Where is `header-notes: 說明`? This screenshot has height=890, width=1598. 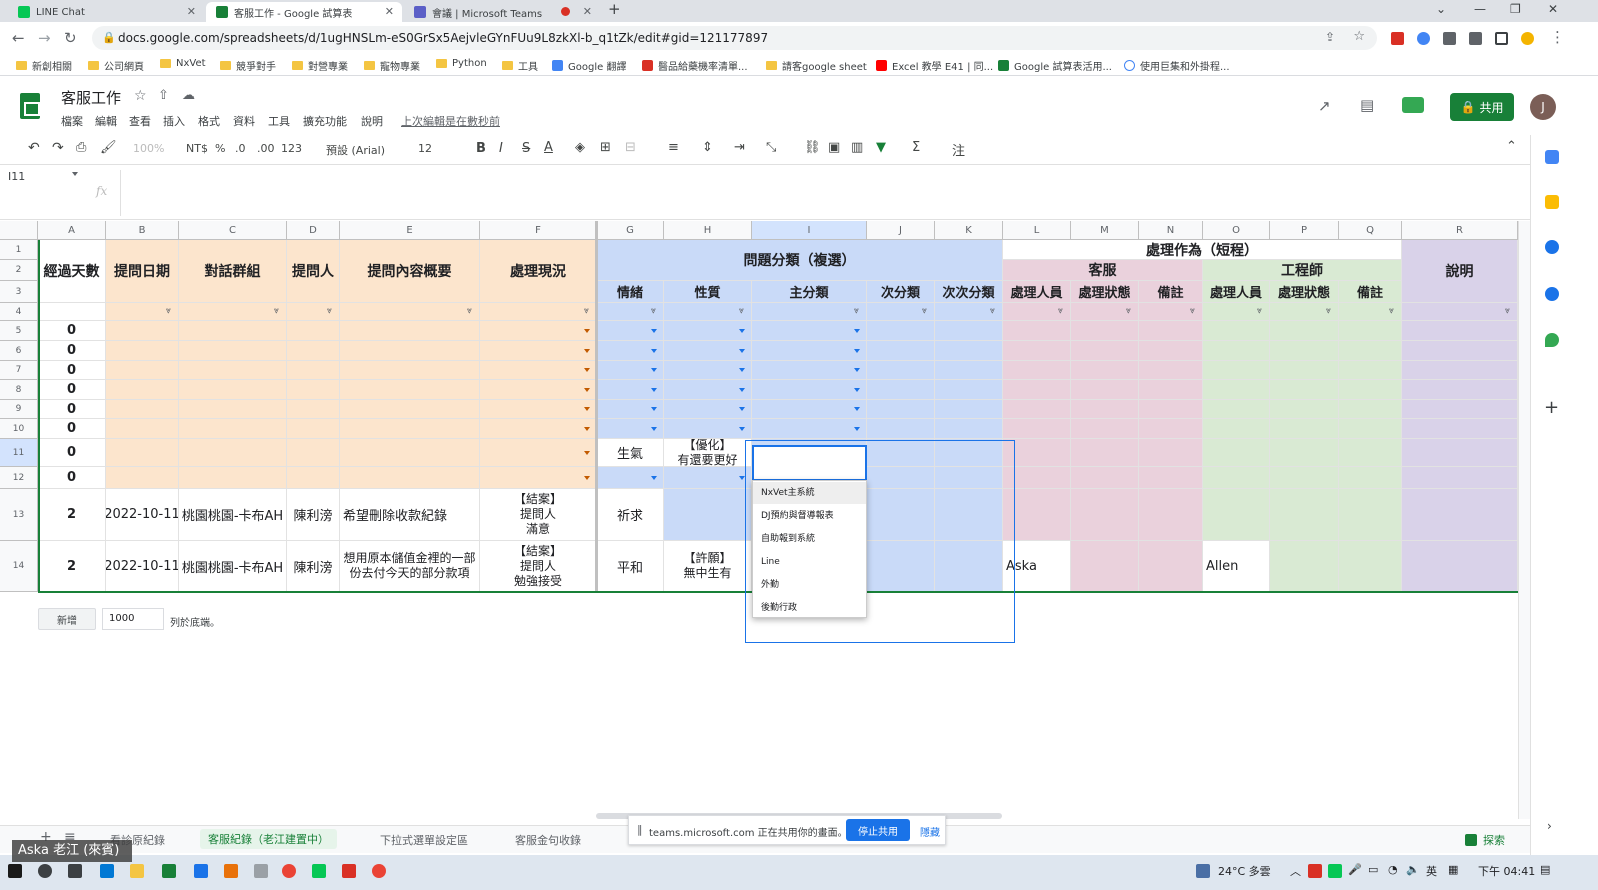
header-notes: 說明 is located at coordinates (1460, 271).